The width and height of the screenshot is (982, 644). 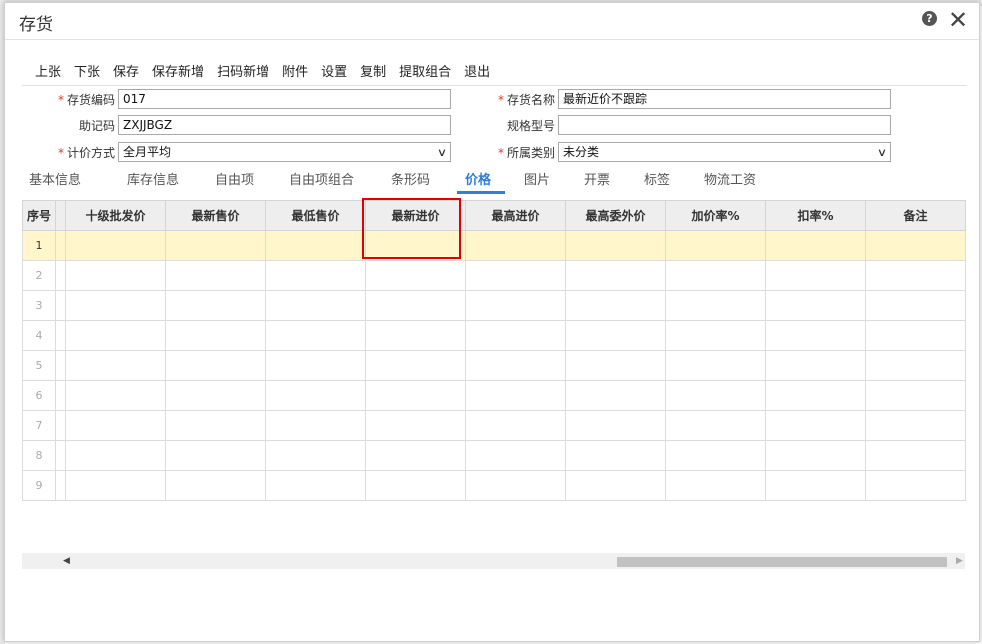 I want to click on table-row: 1, so click(x=494, y=245).